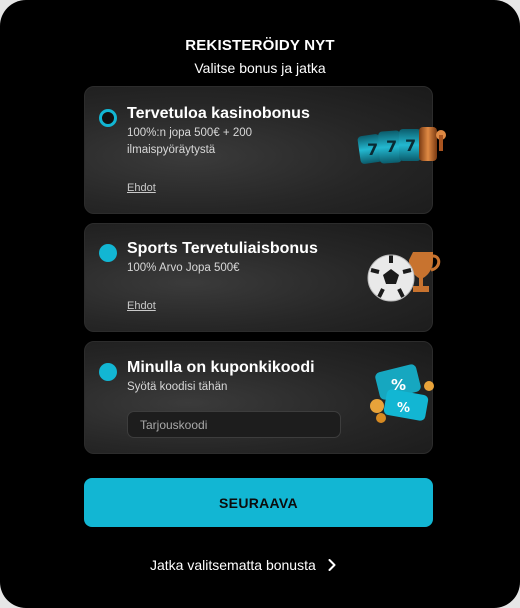 This screenshot has width=520, height=608. I want to click on bonus-title-sports: Sports Tervetuliaisbonus, so click(222, 248).